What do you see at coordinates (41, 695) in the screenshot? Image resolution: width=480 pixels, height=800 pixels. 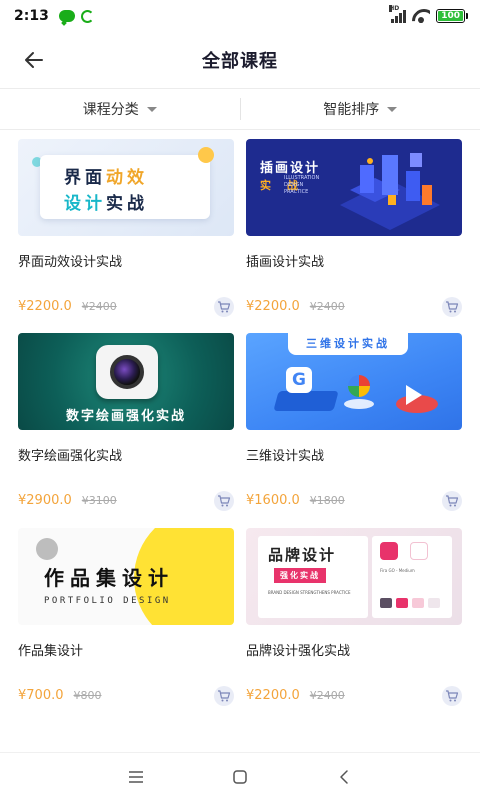 I see `course-price: ¥700.0` at bounding box center [41, 695].